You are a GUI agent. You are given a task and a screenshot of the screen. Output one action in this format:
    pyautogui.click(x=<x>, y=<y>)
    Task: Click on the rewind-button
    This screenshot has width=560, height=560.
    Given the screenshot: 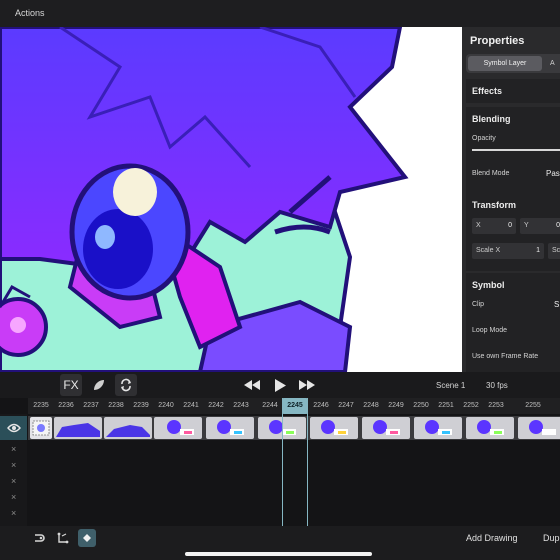 What is the action you would take?
    pyautogui.click(x=252, y=385)
    